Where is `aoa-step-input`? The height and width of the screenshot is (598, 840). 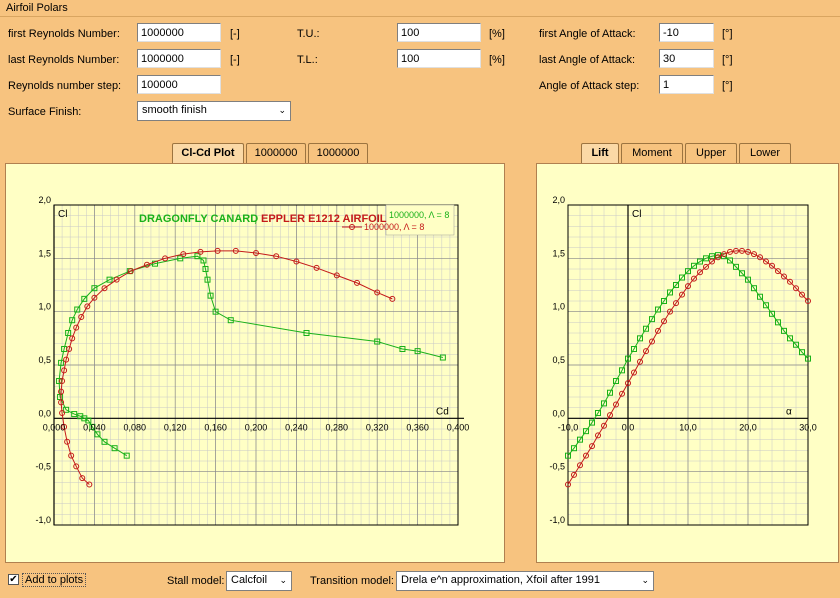 aoa-step-input is located at coordinates (686, 84).